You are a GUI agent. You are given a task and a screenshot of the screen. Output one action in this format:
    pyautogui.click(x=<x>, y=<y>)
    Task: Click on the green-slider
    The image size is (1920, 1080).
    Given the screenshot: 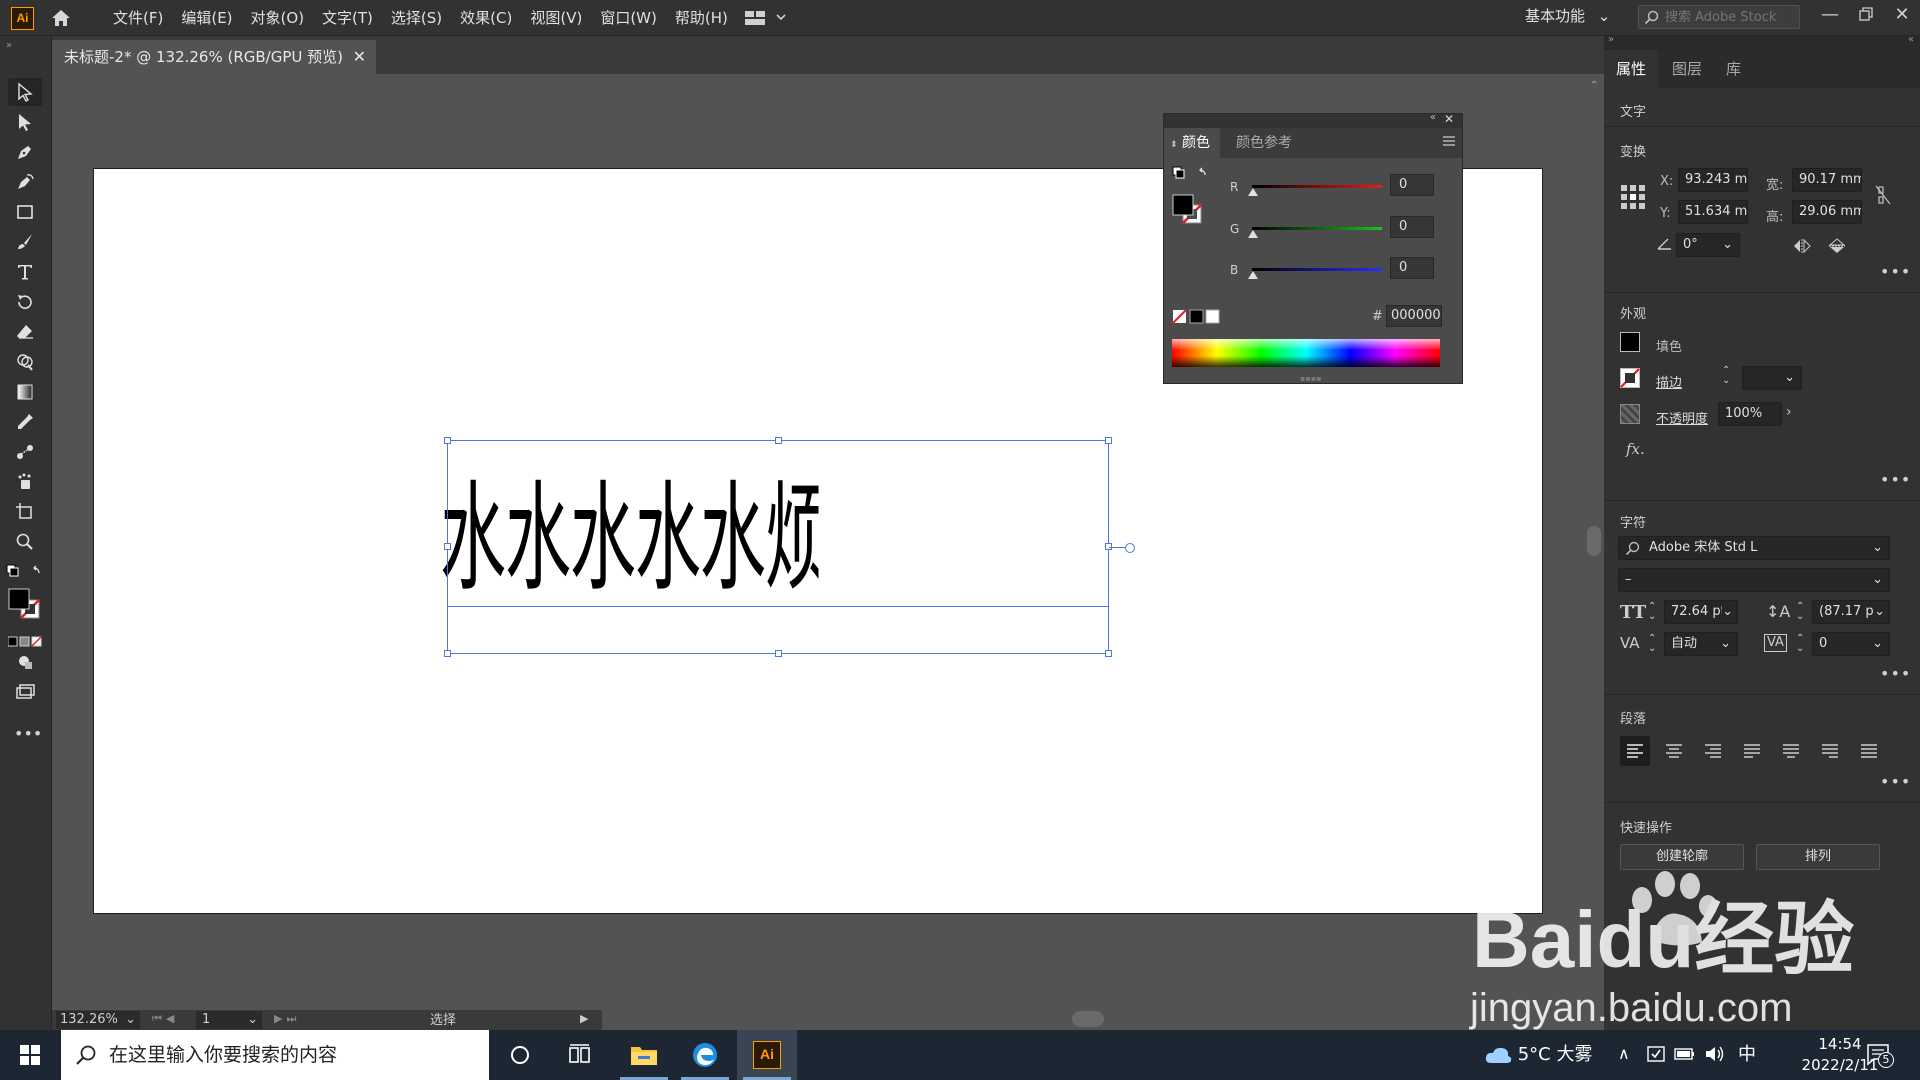 What is the action you would take?
    pyautogui.click(x=1317, y=228)
    